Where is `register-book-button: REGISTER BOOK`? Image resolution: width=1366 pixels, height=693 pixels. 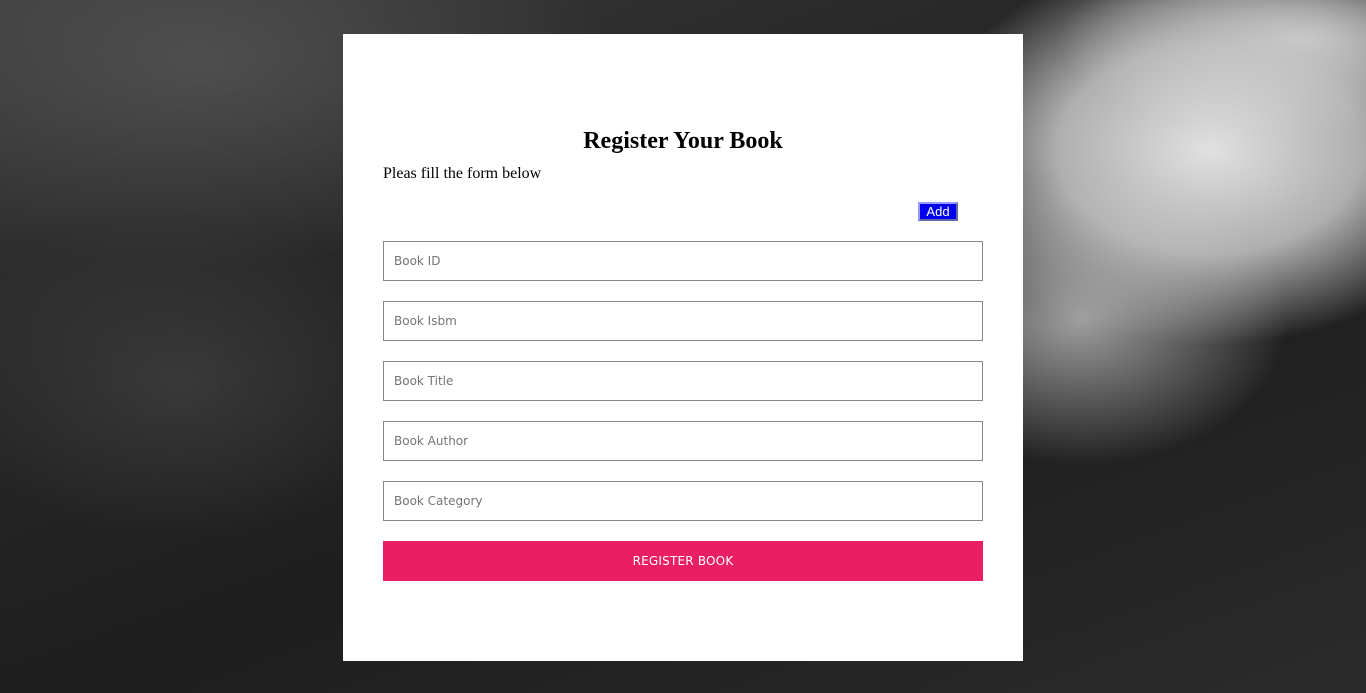 register-book-button: REGISTER BOOK is located at coordinates (683, 561).